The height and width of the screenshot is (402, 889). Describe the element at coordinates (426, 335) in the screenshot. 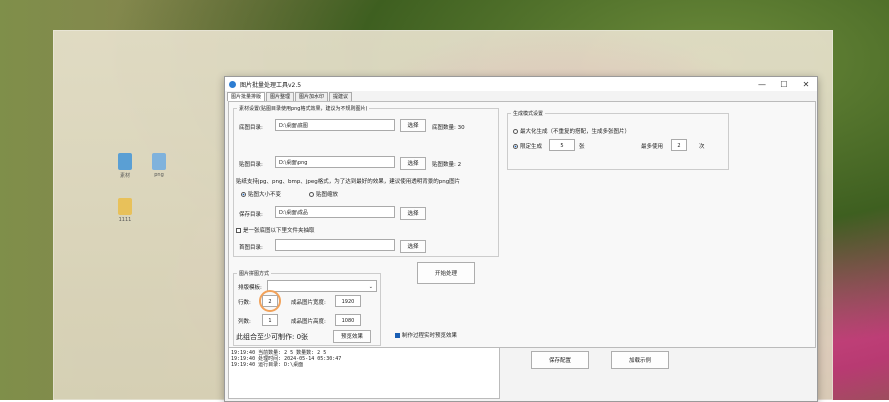

I see `realtime-preview-checkbox: 制作过程实时预览效果` at that location.